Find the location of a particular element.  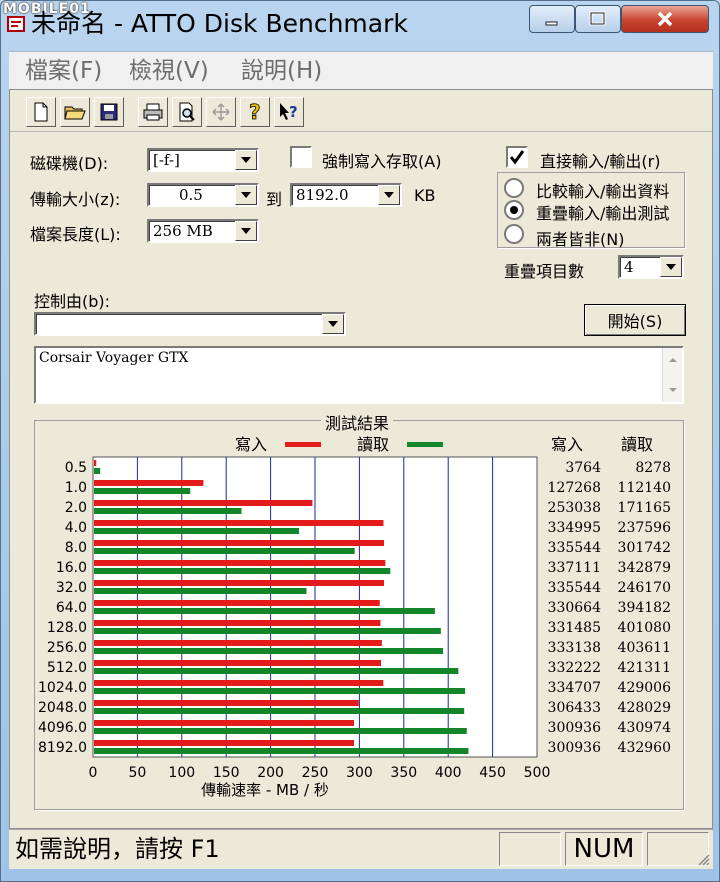

close-button is located at coordinates (665, 19).